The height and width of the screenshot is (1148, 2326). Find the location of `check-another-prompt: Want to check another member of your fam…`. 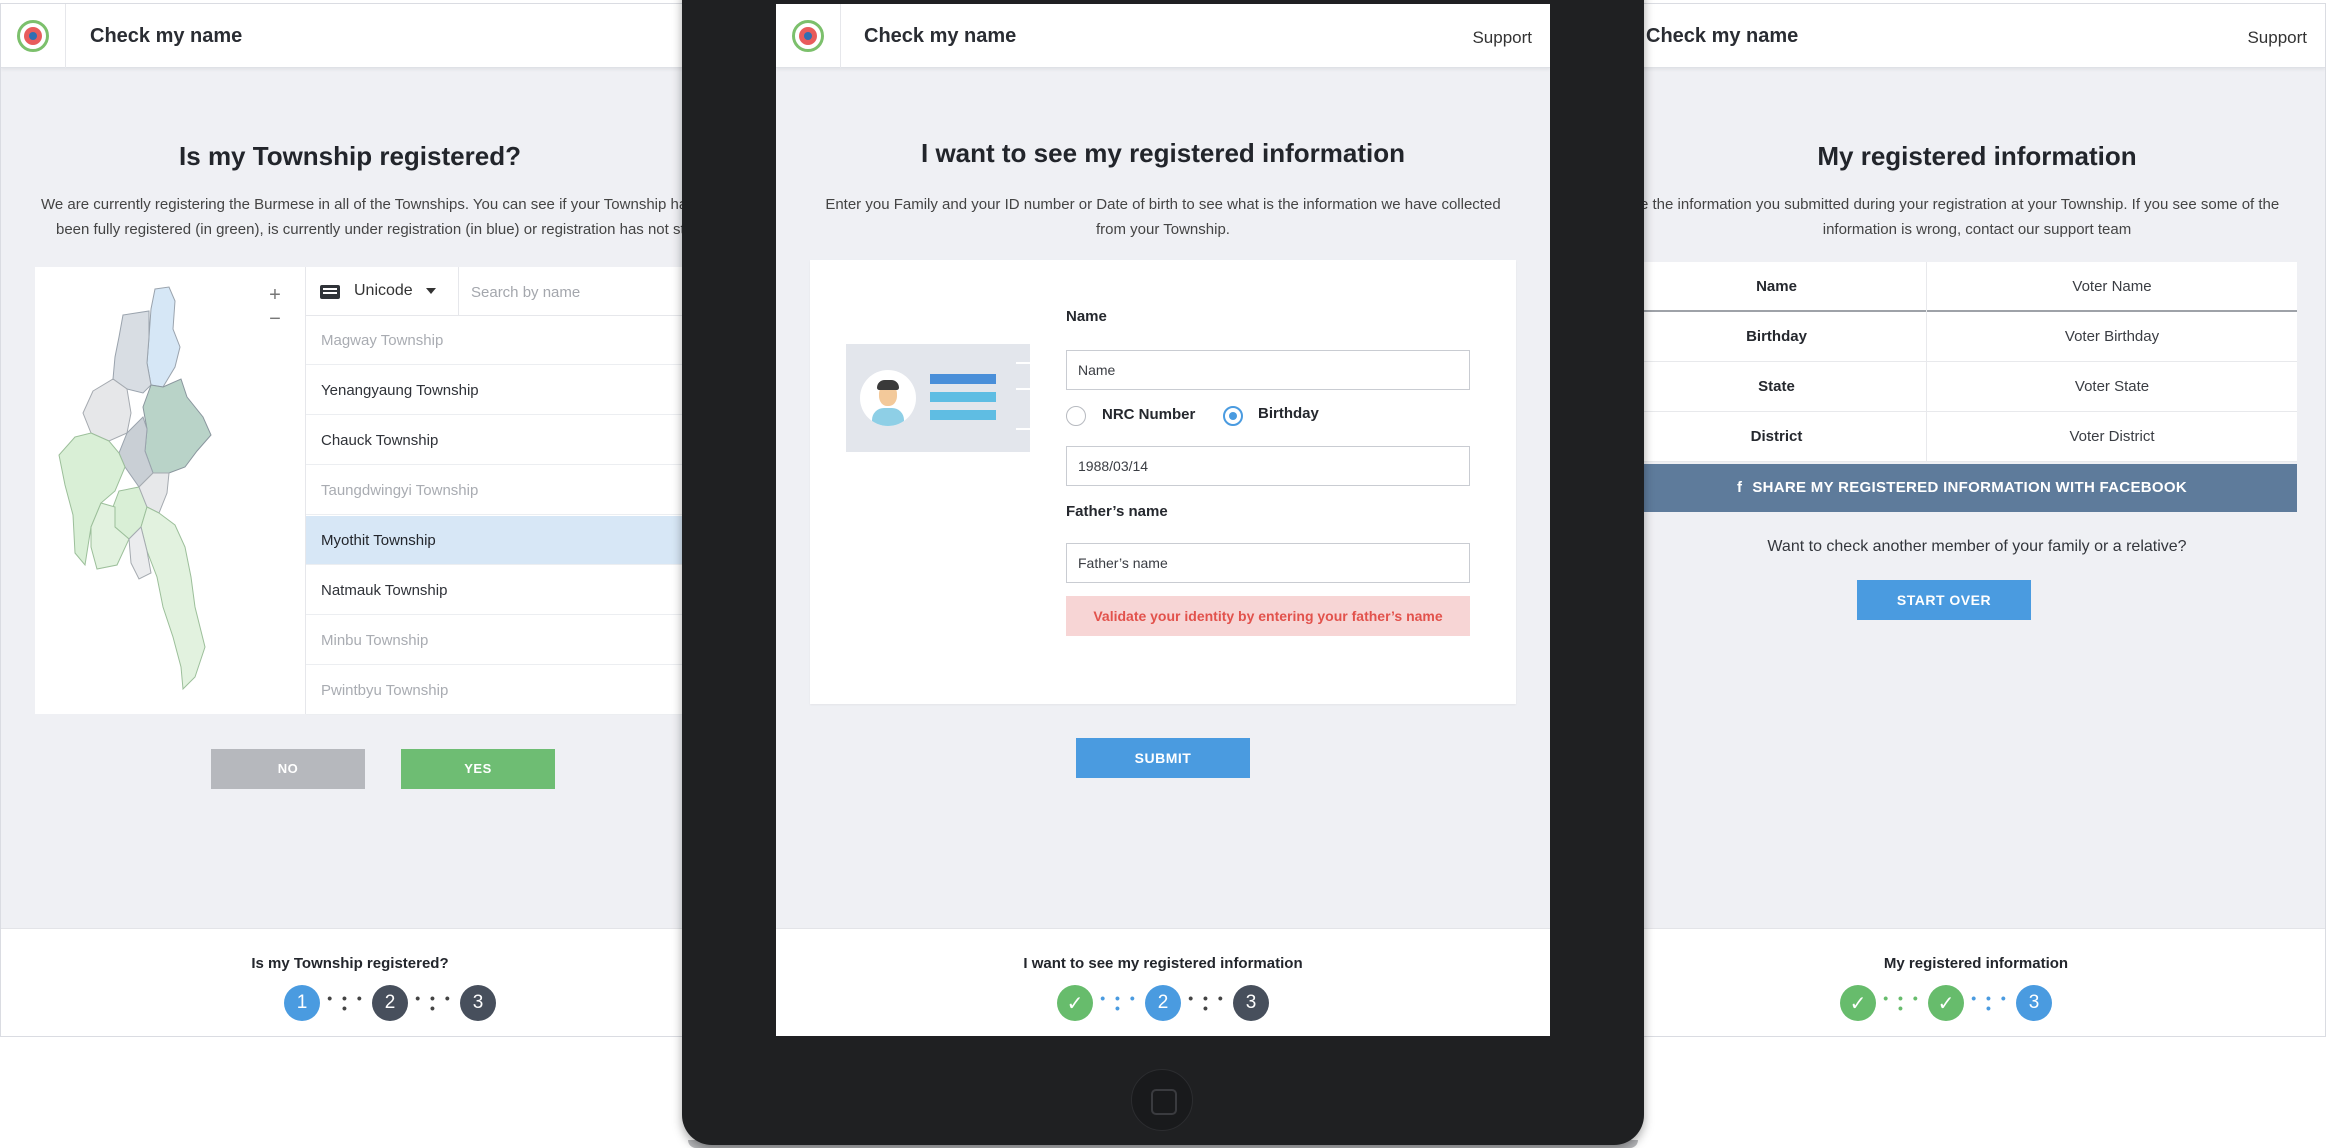

check-another-prompt: Want to check another member of your fam… is located at coordinates (1977, 546).